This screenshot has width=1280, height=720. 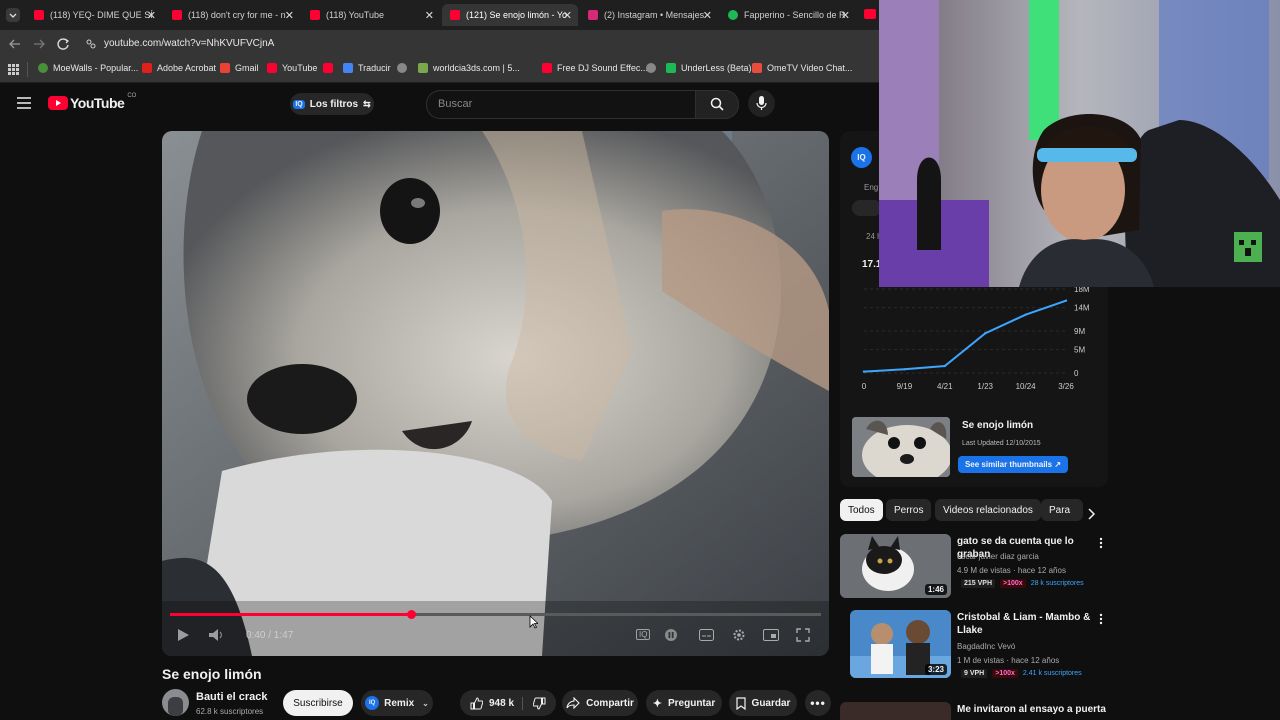 I want to click on voice-search-button, so click(x=761, y=103).